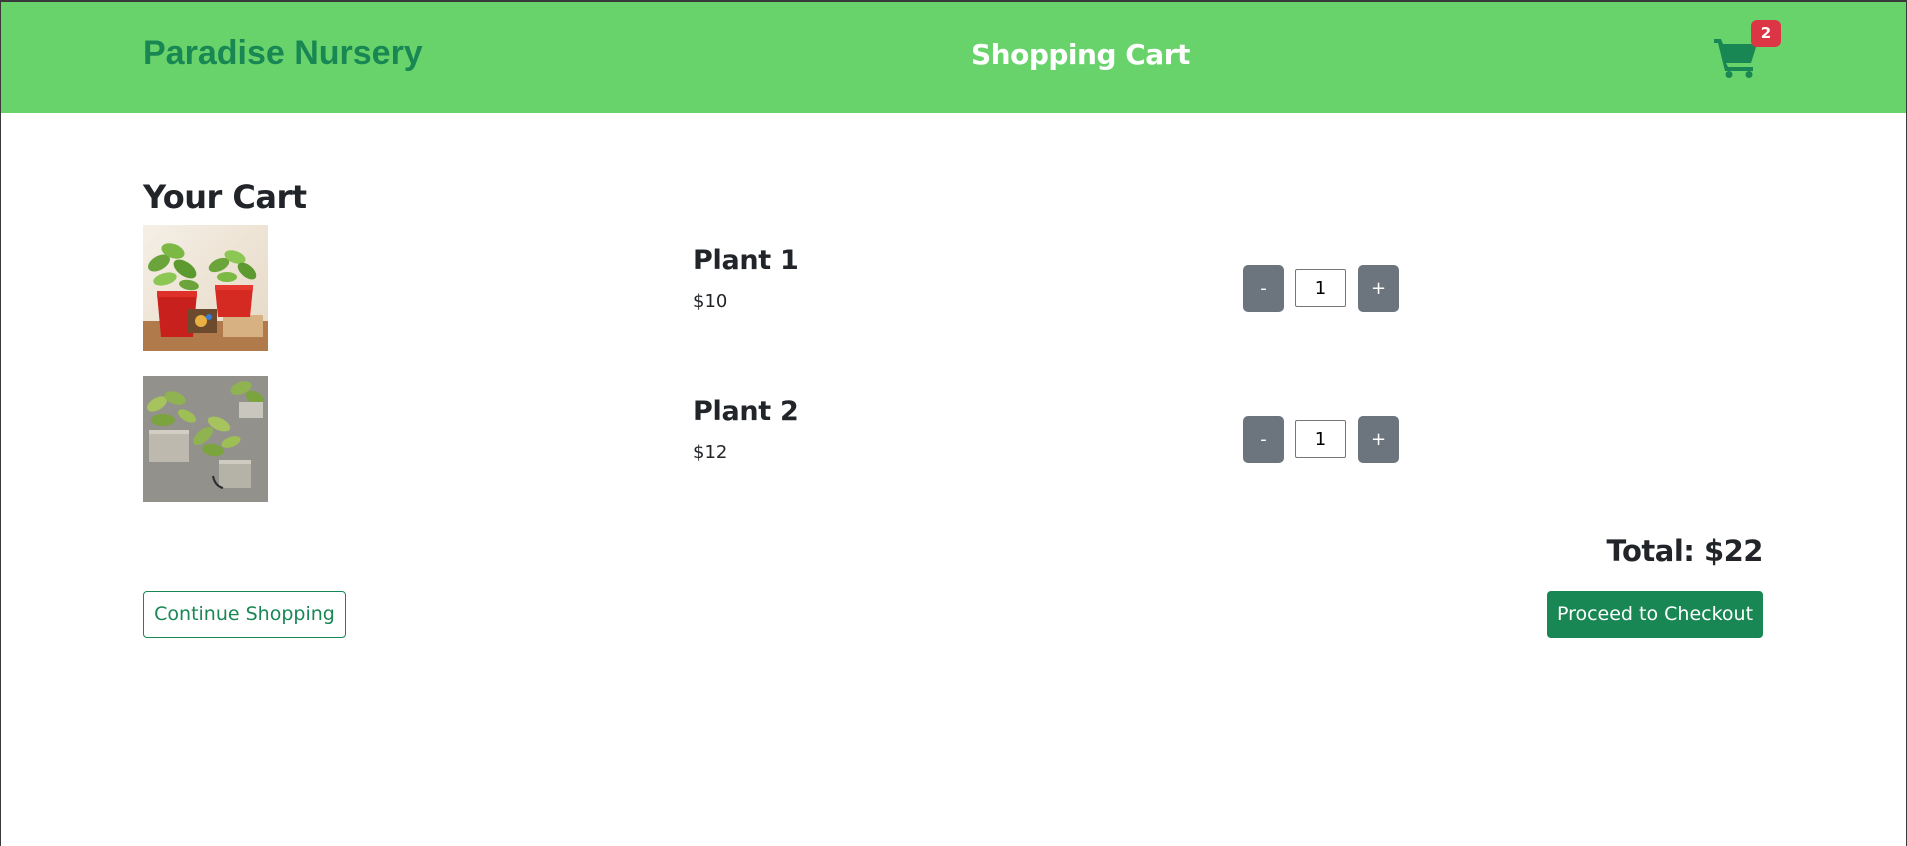 The image size is (1907, 846). Describe the element at coordinates (1747, 53) in the screenshot. I see `cart-button: 2` at that location.